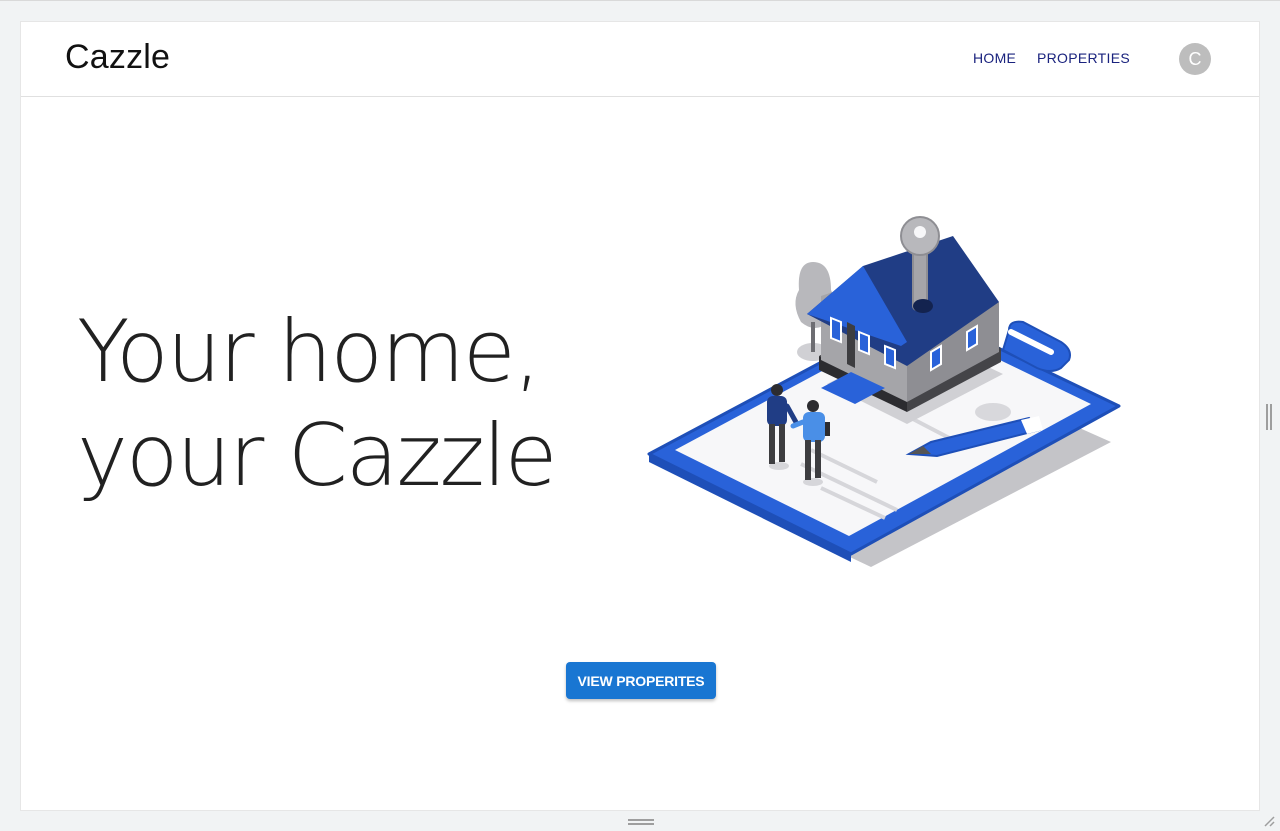 Image resolution: width=1280 pixels, height=831 pixels. I want to click on paper-dot, so click(993, 412).